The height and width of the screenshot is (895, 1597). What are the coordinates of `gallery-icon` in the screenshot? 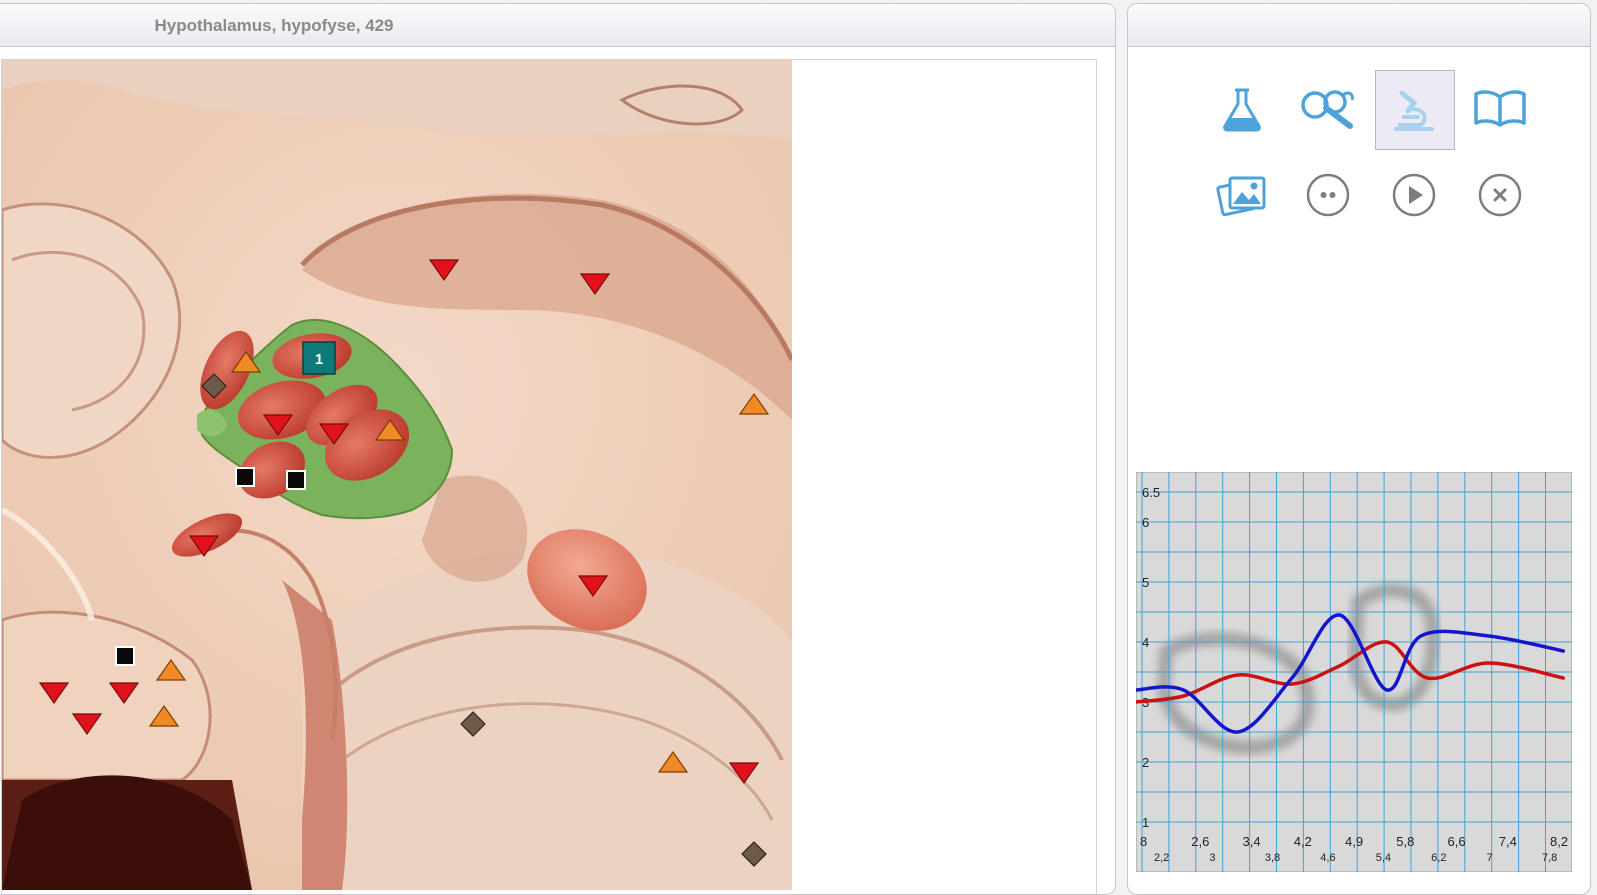 It's located at (1241, 196).